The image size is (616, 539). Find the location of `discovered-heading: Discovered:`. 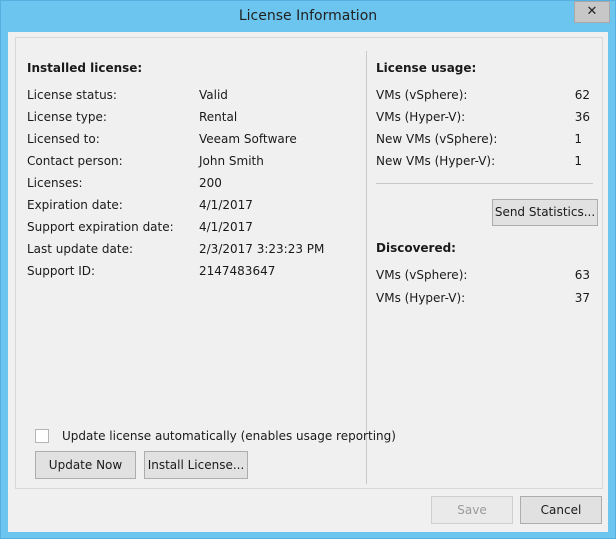

discovered-heading: Discovered: is located at coordinates (416, 248).